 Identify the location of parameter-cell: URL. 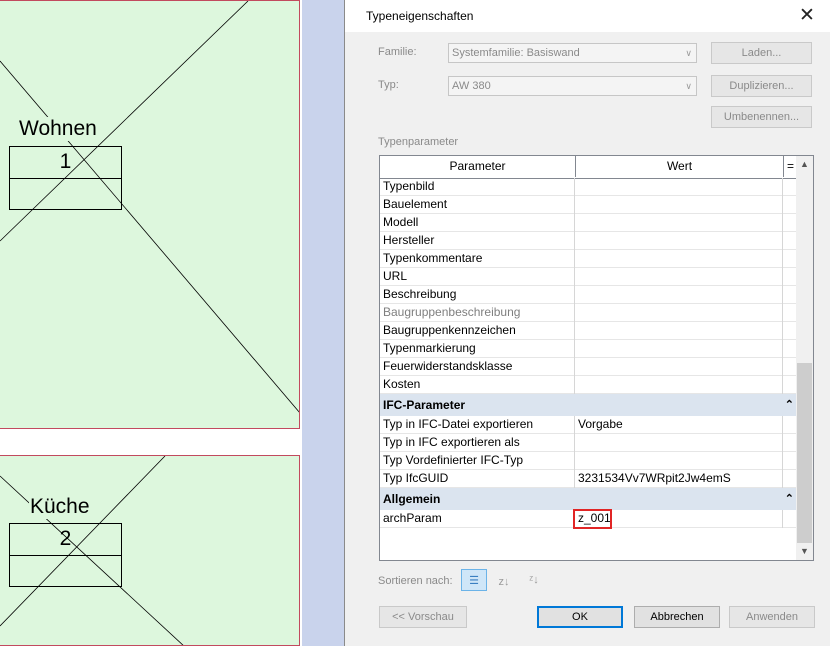
(477, 277).